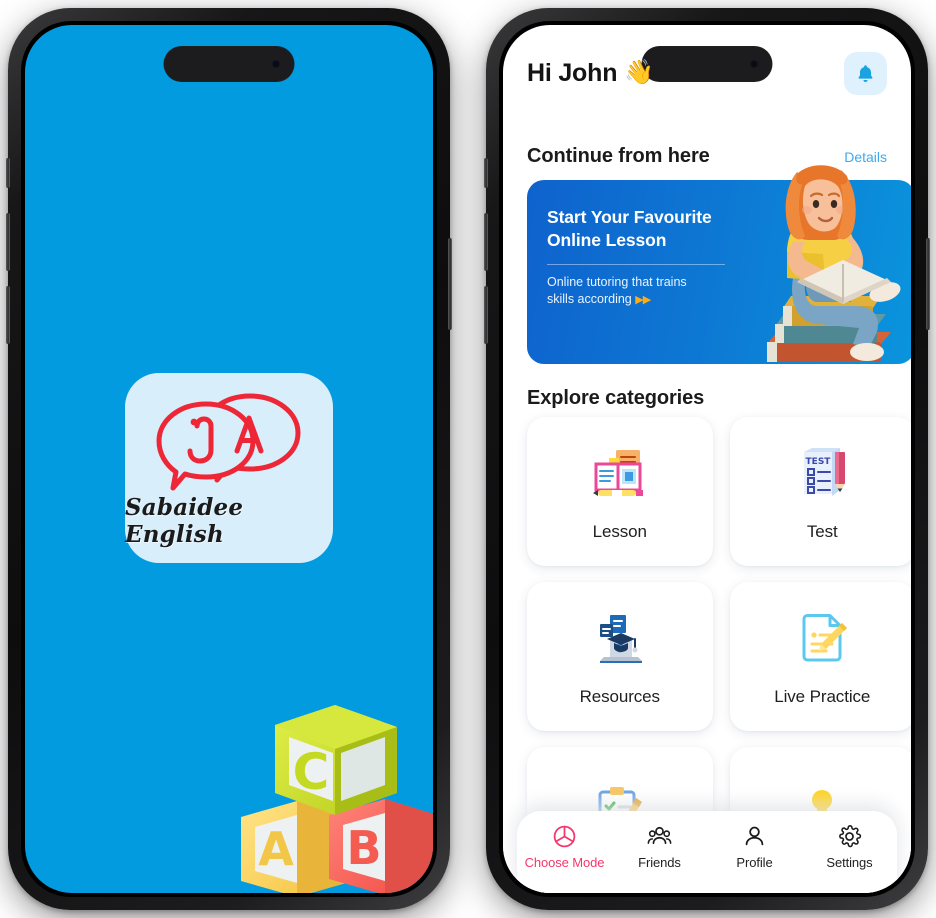 Image resolution: width=936 pixels, height=918 pixels. Describe the element at coordinates (486, 242) in the screenshot. I see `volume-up-button-right` at that location.